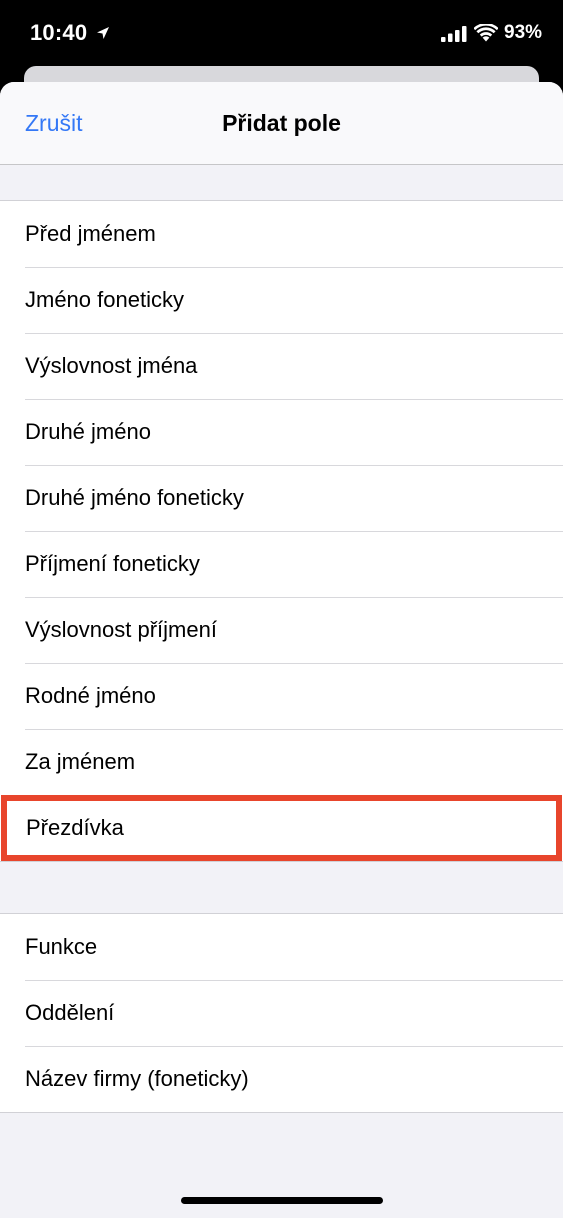 The image size is (563, 1218). What do you see at coordinates (59, 32) in the screenshot?
I see `status-time: 10:40` at bounding box center [59, 32].